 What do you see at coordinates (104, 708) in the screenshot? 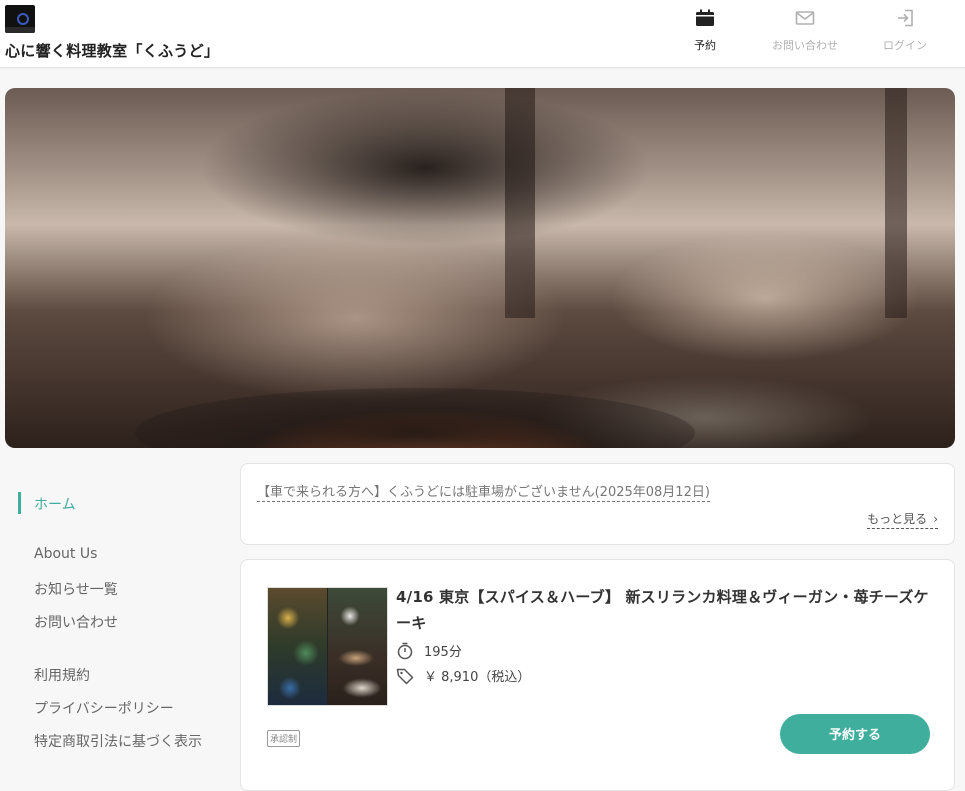
I see `sidebar-item-privacy: プライバシーポリシー` at bounding box center [104, 708].